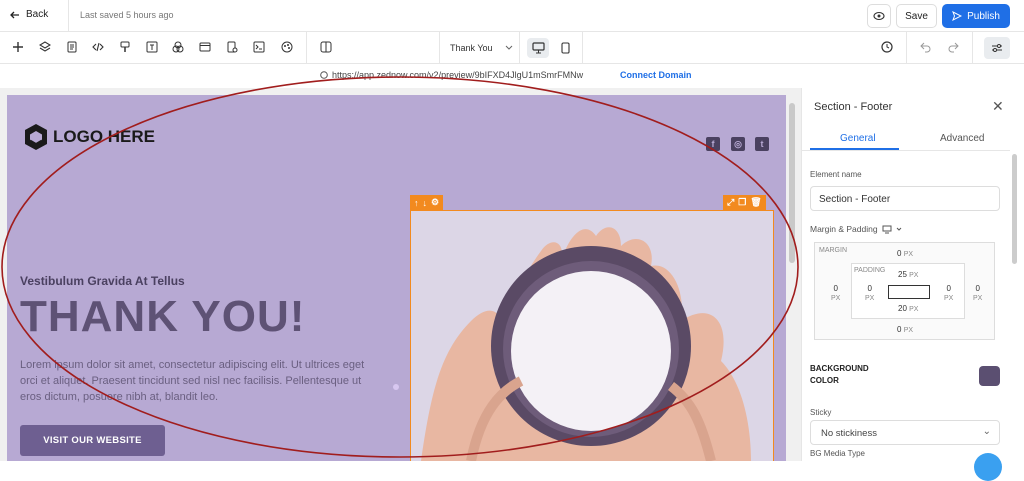 This screenshot has width=1024, height=481. What do you see at coordinates (905, 432) in the screenshot?
I see `sticky-select: No stickiness ⌄` at bounding box center [905, 432].